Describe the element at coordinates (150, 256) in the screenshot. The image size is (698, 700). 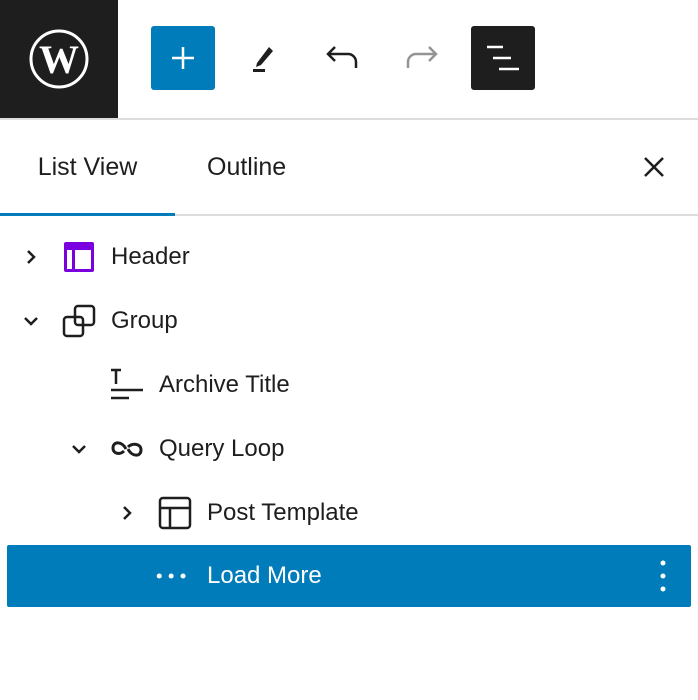
I see `item-label: Header` at that location.